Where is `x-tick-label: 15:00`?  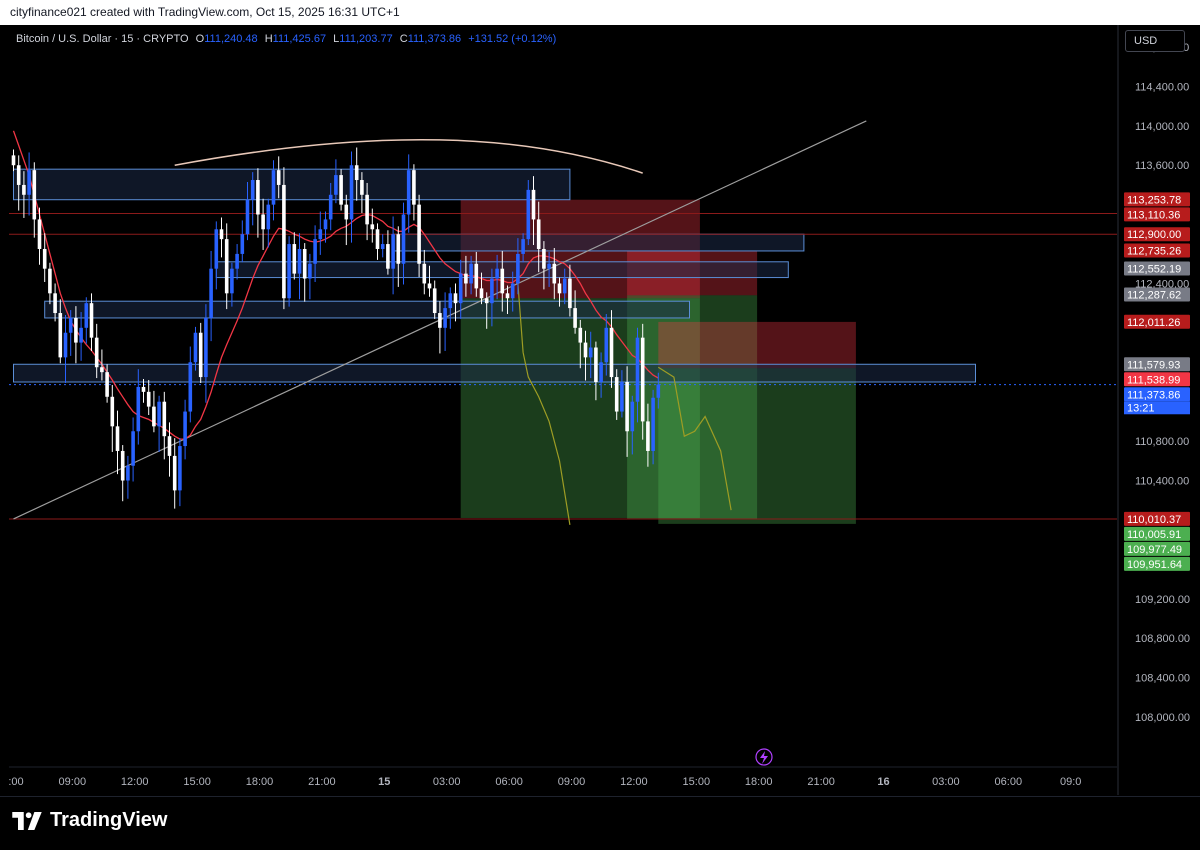 x-tick-label: 15:00 is located at coordinates (697, 782).